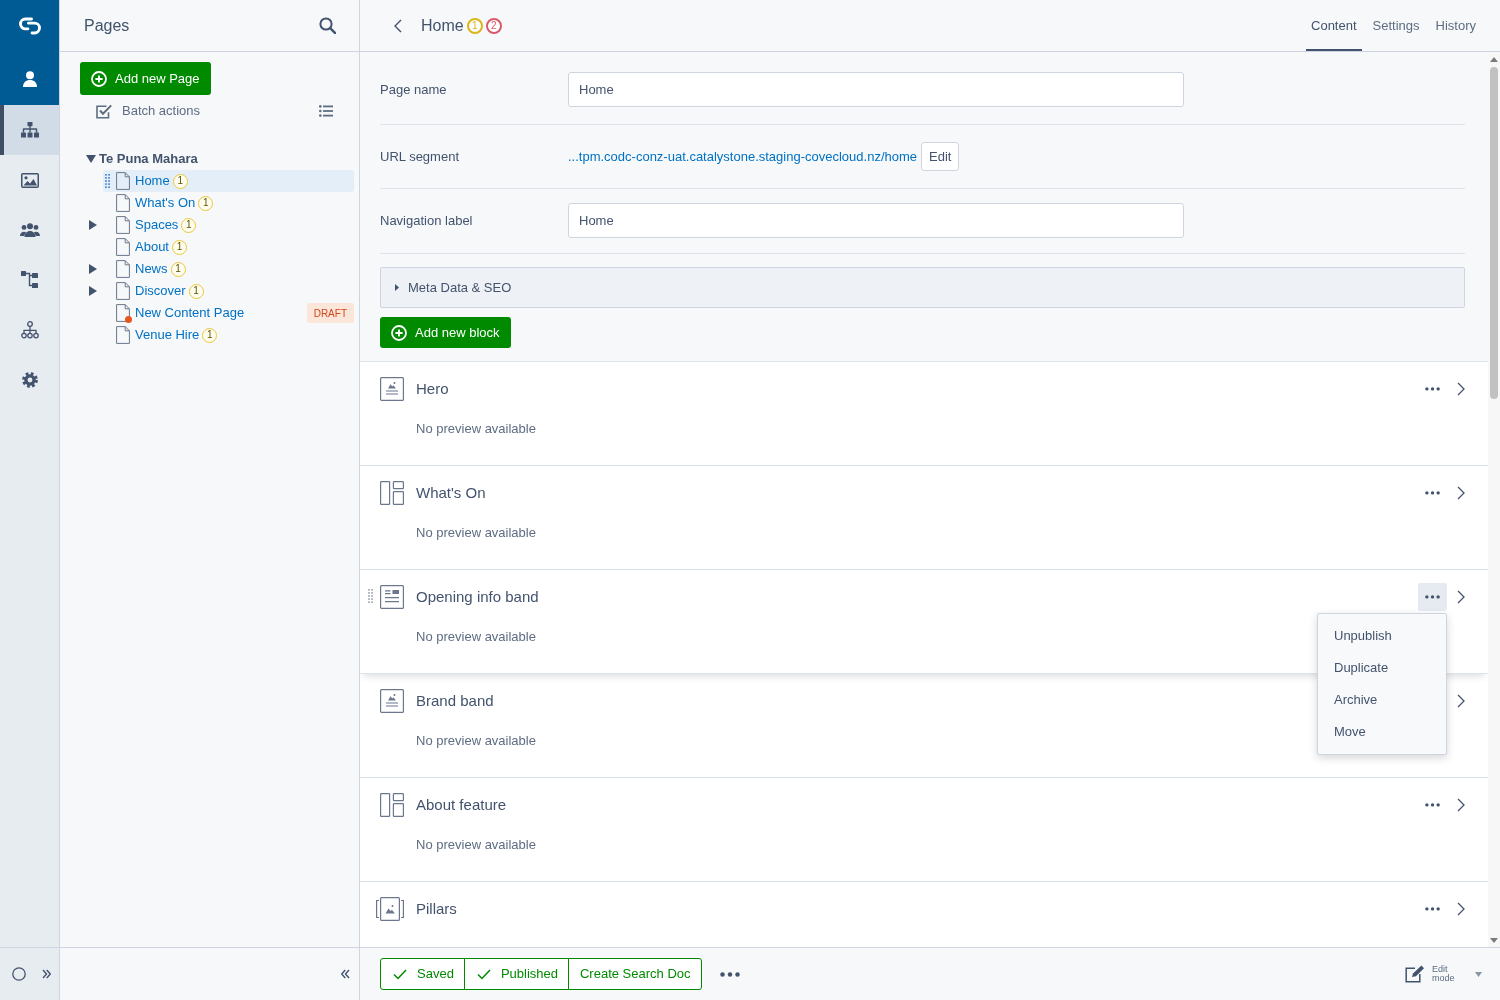 This screenshot has height=1000, width=1500. I want to click on more-button, so click(1432, 597).